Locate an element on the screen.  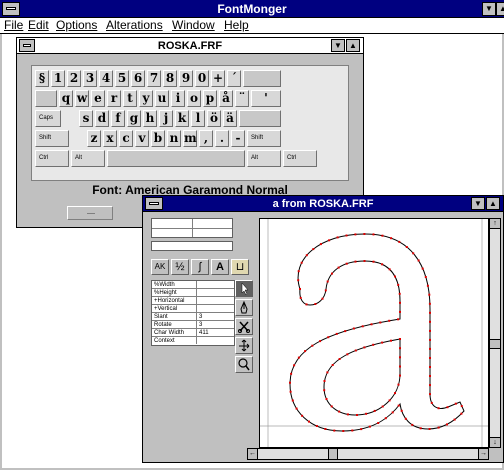
key-enter is located at coordinates (260, 118).